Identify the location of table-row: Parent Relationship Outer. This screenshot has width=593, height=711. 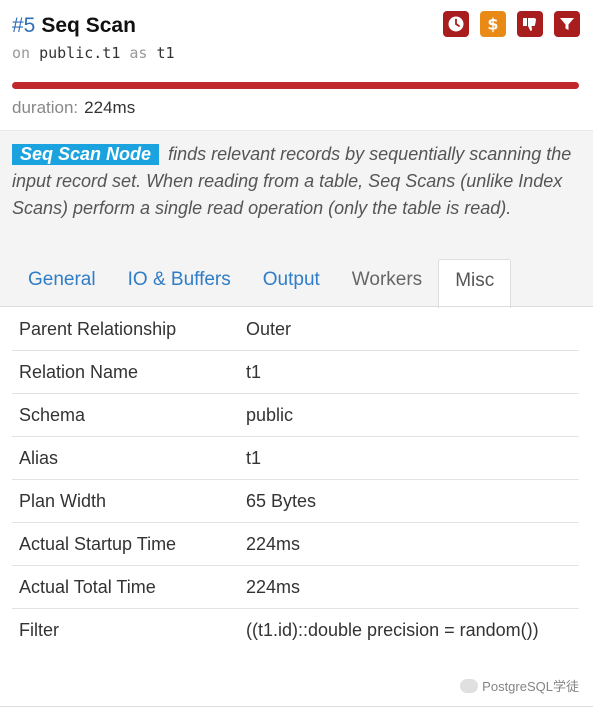
(295, 329).